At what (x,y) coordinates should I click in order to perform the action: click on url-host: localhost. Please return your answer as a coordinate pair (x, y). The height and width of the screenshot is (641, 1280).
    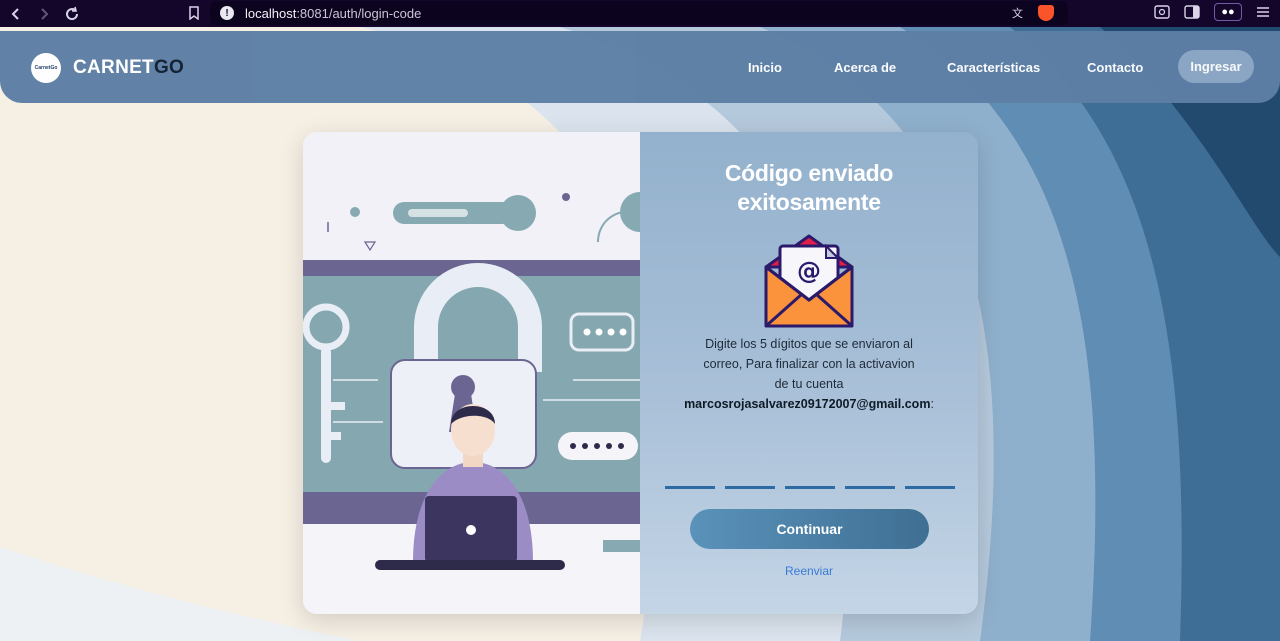
    Looking at the image, I should click on (271, 13).